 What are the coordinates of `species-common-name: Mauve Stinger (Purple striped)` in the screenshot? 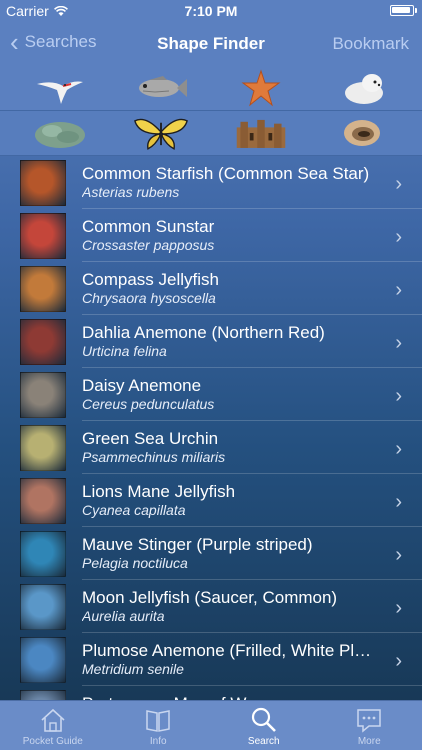 It's located at (197, 544).